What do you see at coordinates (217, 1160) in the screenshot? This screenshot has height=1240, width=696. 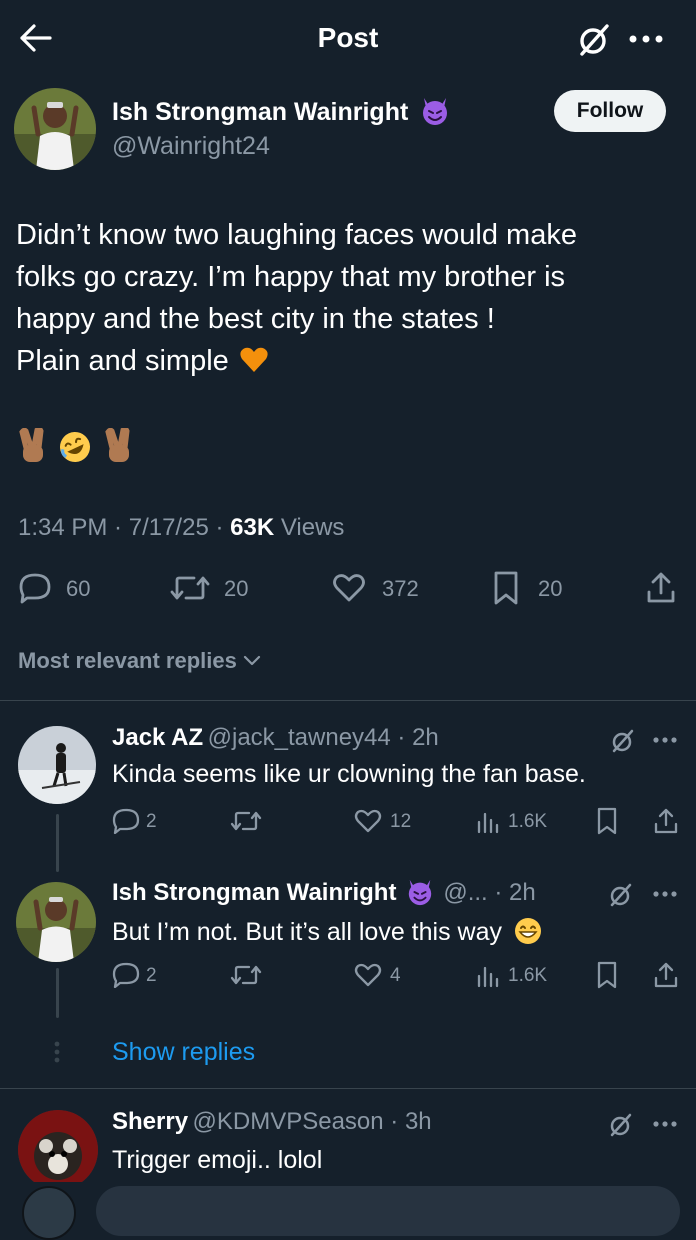 I see `reply-text: Trigger emoji.. lolol` at bounding box center [217, 1160].